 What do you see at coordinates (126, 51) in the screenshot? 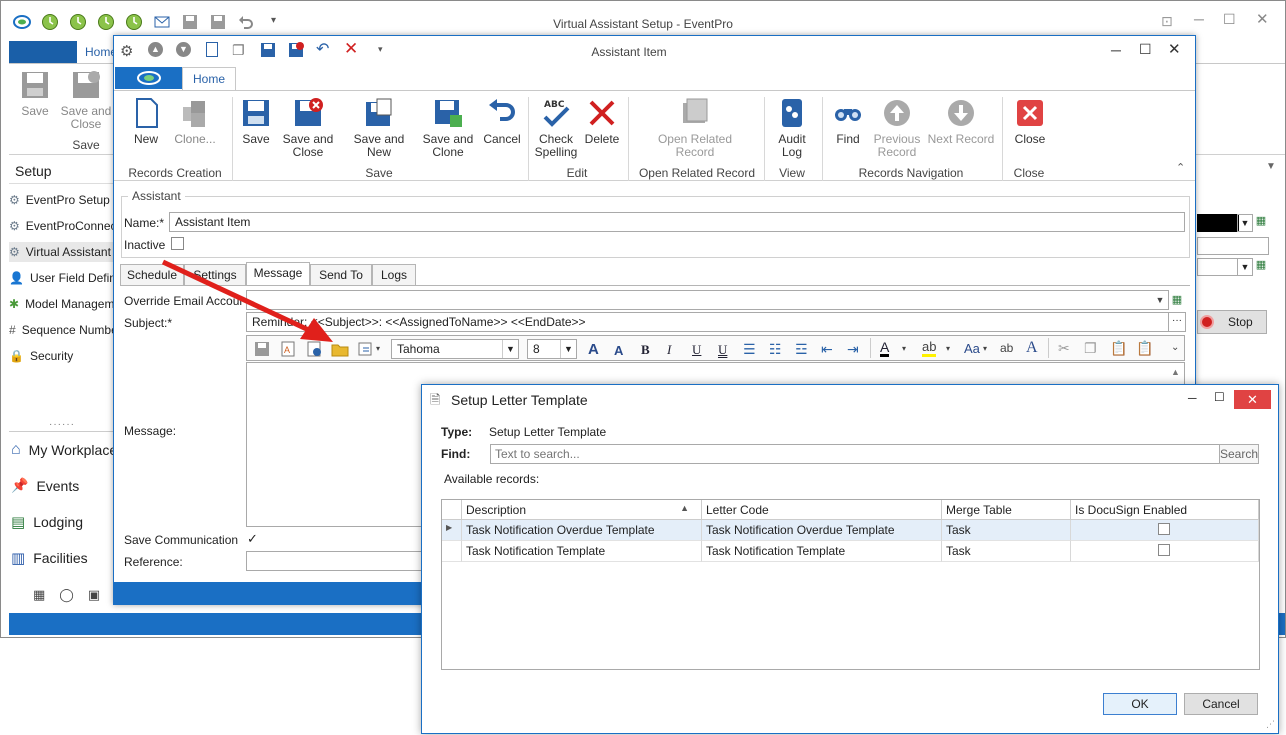
I see `settings-gear-icon: ⚙` at bounding box center [126, 51].